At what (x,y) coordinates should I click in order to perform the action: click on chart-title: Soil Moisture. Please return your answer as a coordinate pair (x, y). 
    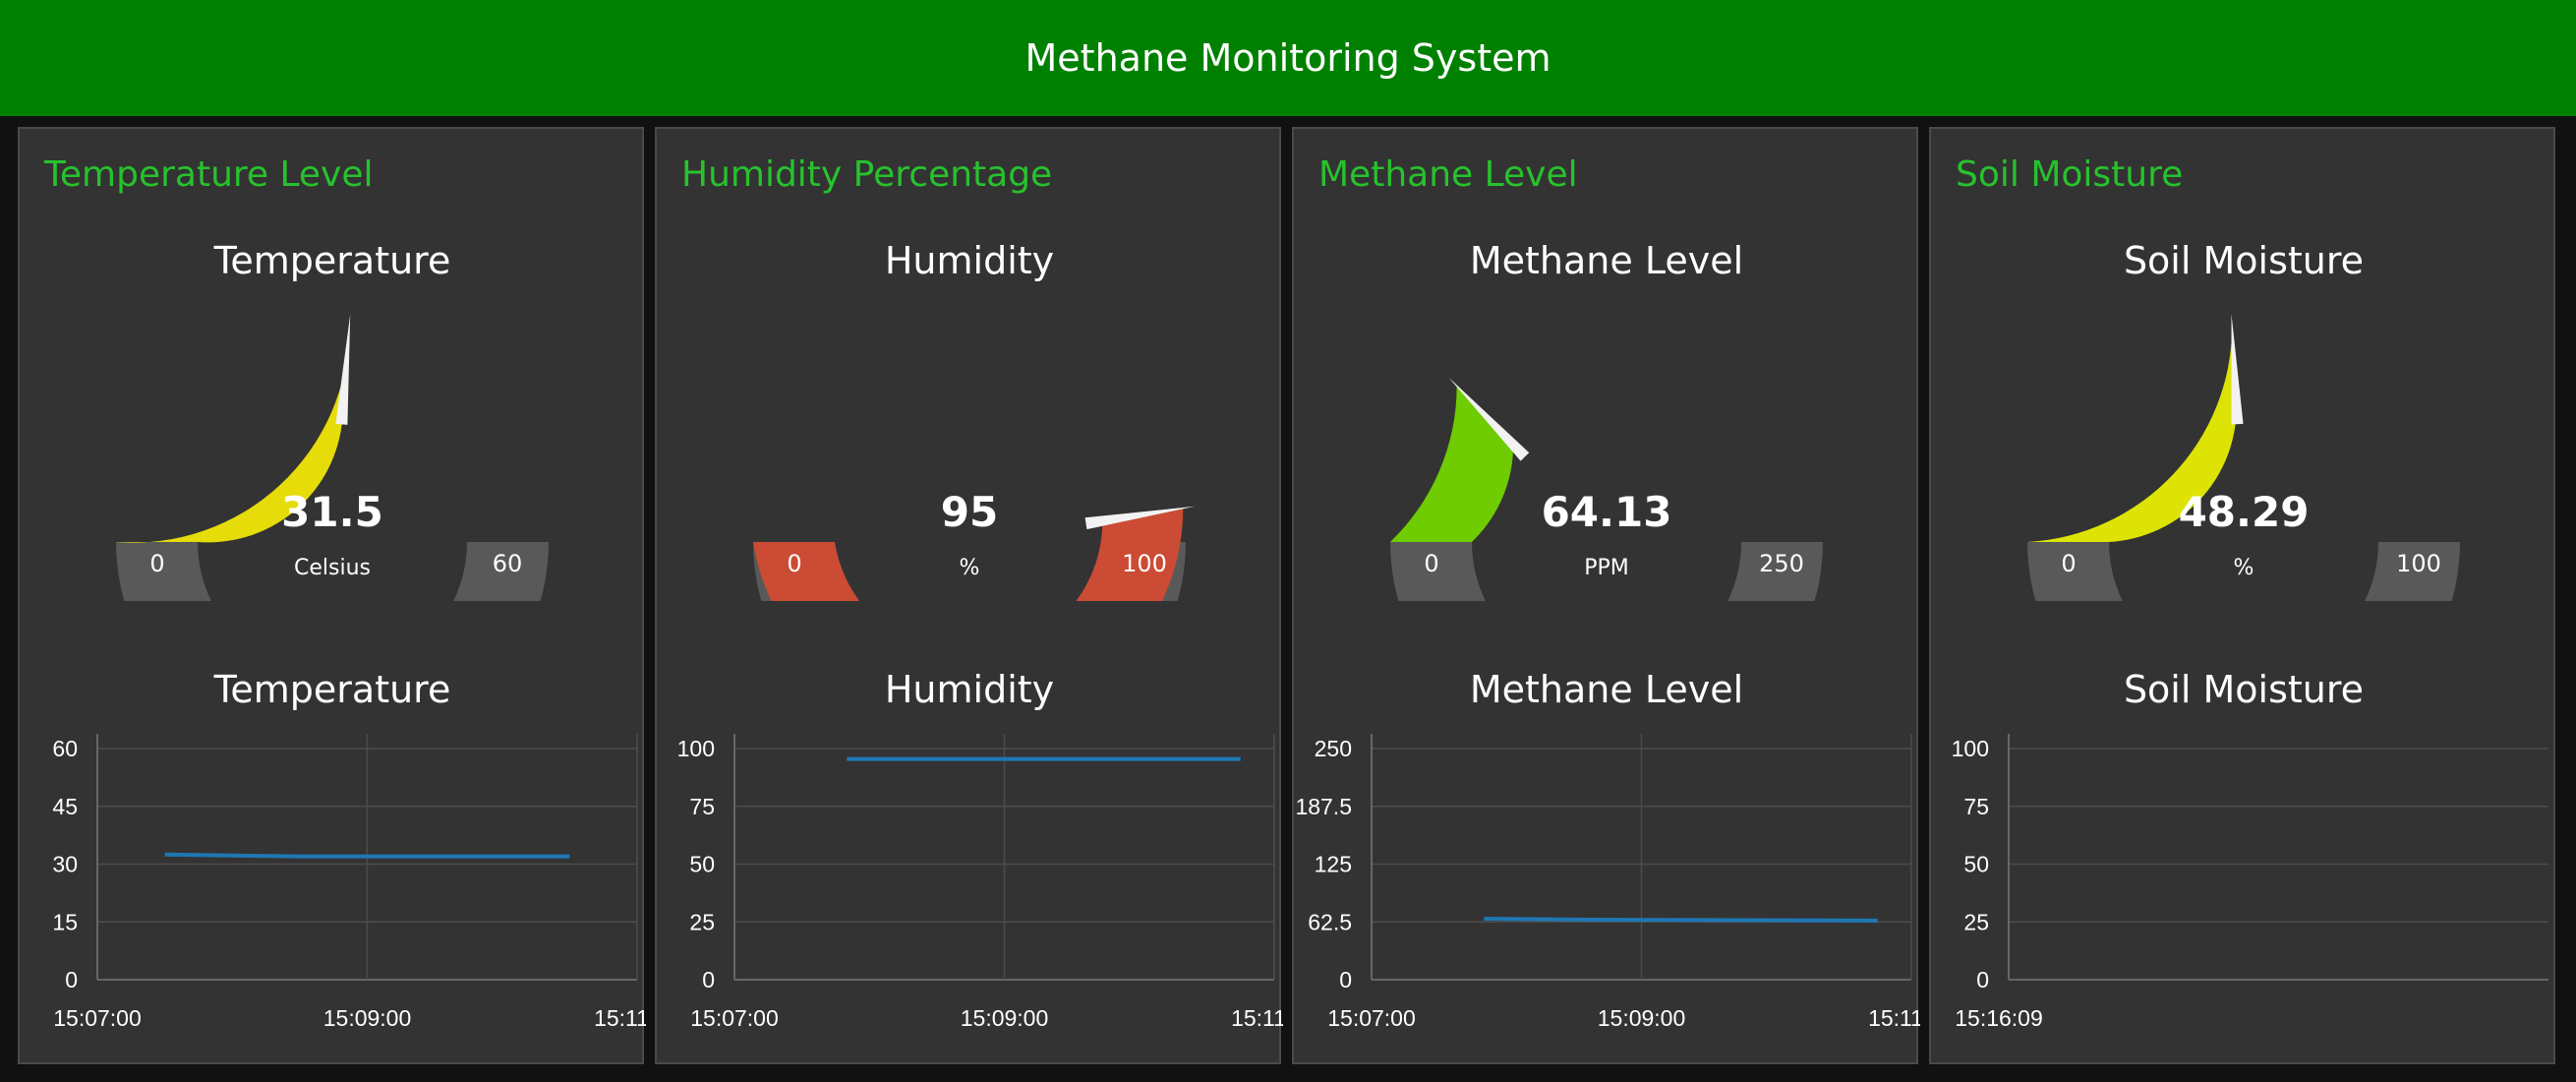
    Looking at the image, I should click on (2244, 689).